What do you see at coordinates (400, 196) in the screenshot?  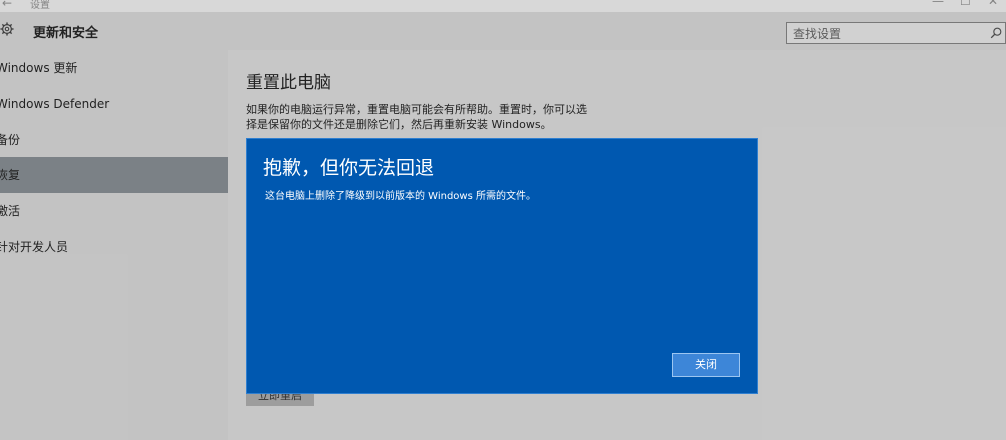 I see `dialog-message: 这台电脑上删除了降级到以前版本的 Windows 所需的文件。` at bounding box center [400, 196].